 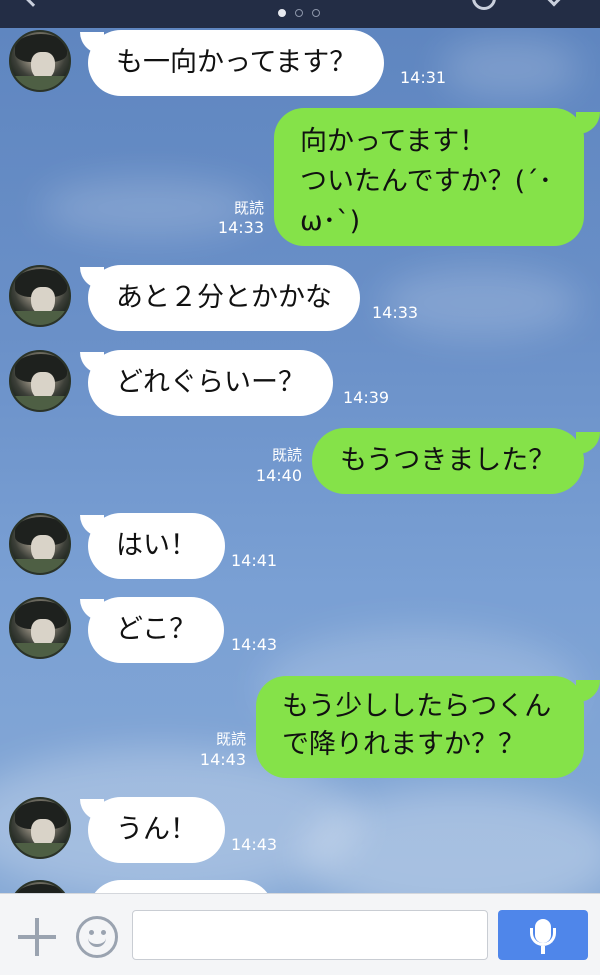 What do you see at coordinates (210, 383) in the screenshot?
I see `message-text: どれぐらいー？` at bounding box center [210, 383].